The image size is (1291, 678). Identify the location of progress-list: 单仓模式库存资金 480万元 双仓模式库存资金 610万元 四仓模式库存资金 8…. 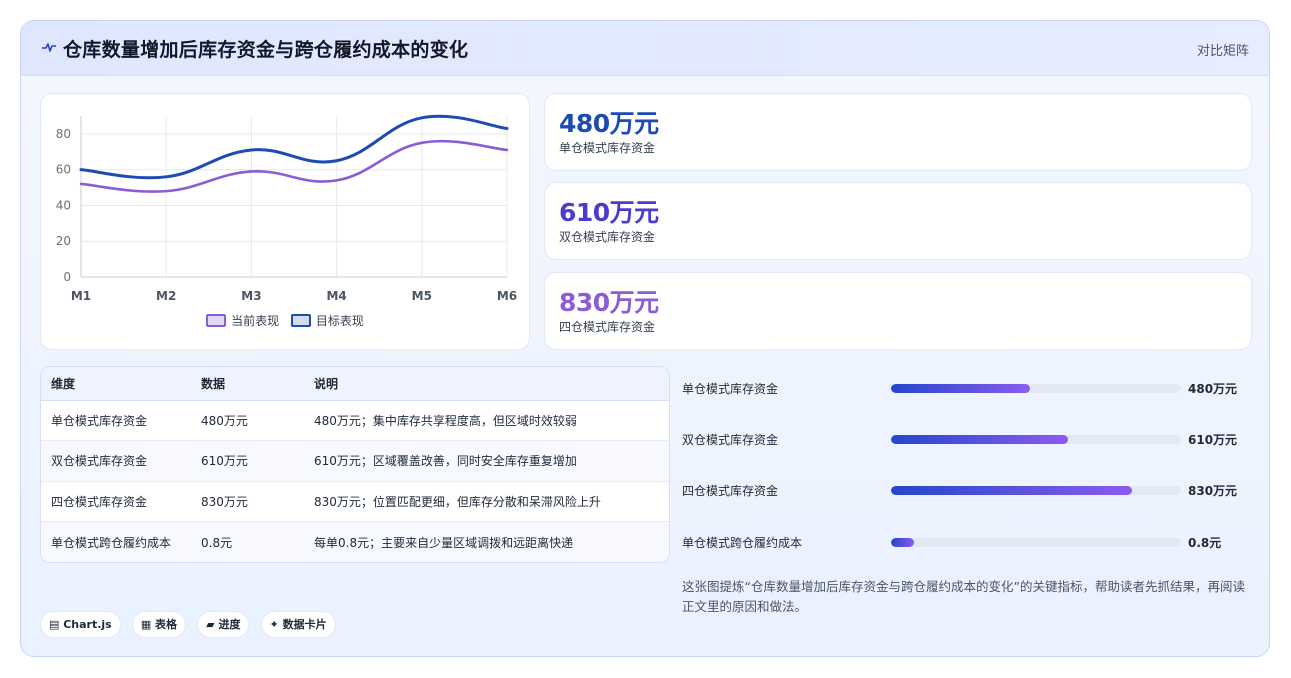
(966, 471).